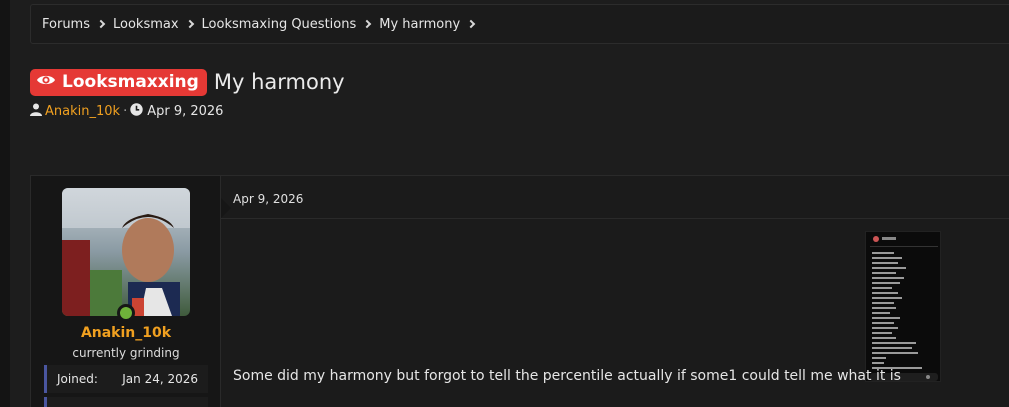  Describe the element at coordinates (126, 333) in the screenshot. I see `post-username-link: Anakin_10k` at that location.